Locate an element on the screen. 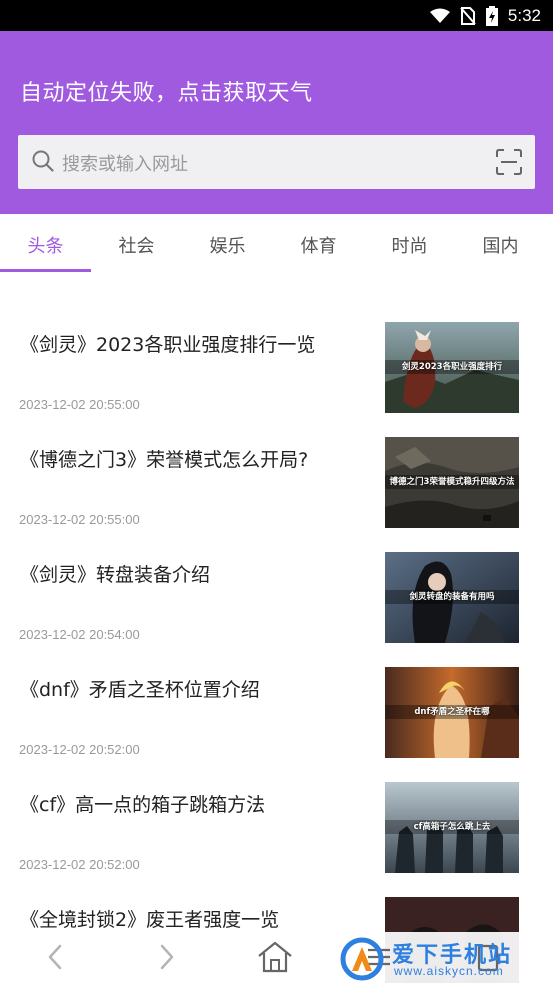  site-watermark: 爱下手机站 www.aiskycn.com is located at coordinates (442, 958).